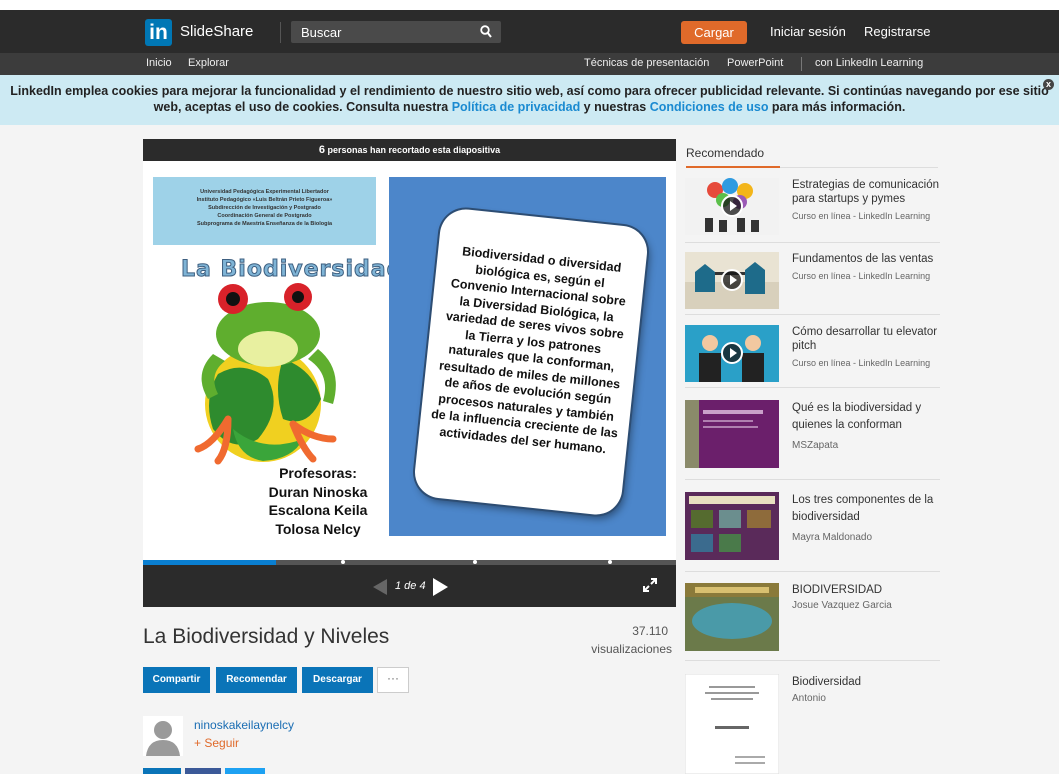 Image resolution: width=1059 pixels, height=774 pixels. Describe the element at coordinates (163, 736) in the screenshot. I see `author-avatar` at that location.